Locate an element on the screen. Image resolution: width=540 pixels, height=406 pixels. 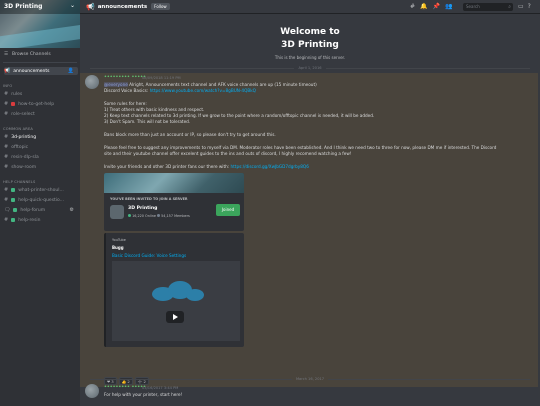
invite-link: https://discord.gg/XwJbGD7dgrby8Q6 is located at coordinates (270, 166).